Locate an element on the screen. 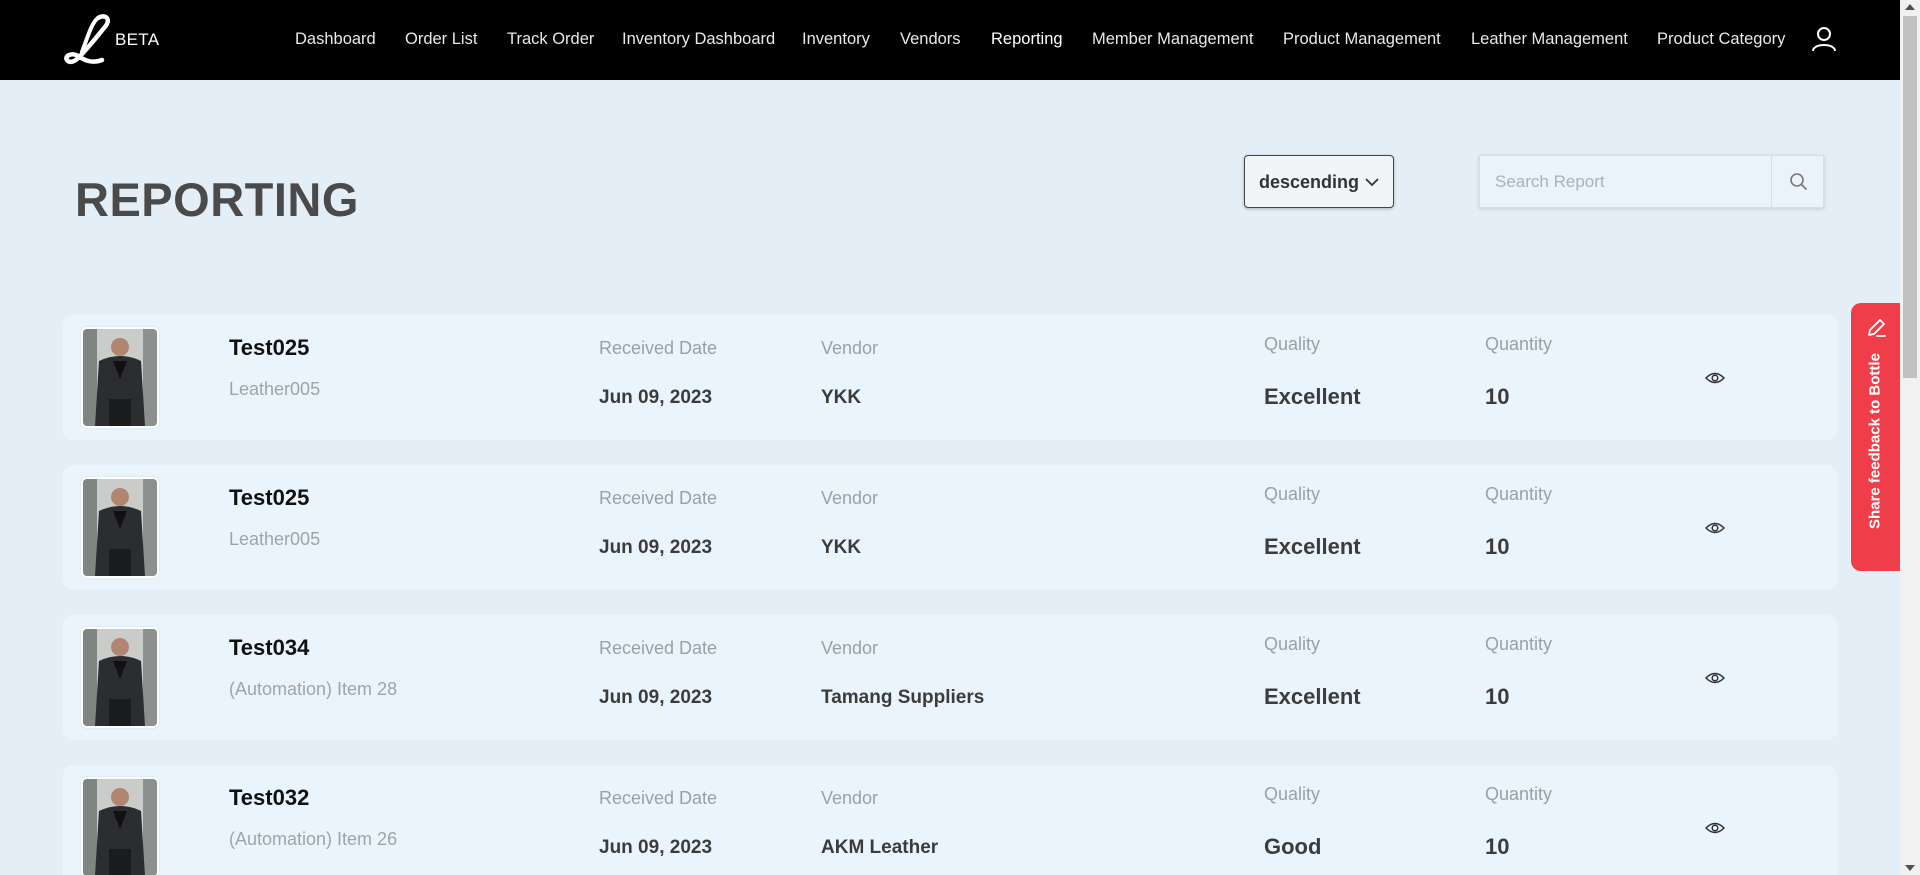  report-name: Test032 is located at coordinates (269, 797).